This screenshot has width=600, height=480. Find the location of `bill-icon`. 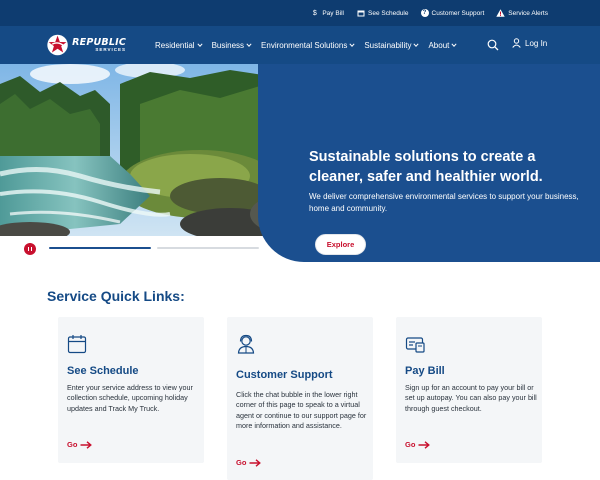

bill-icon is located at coordinates (415, 345).